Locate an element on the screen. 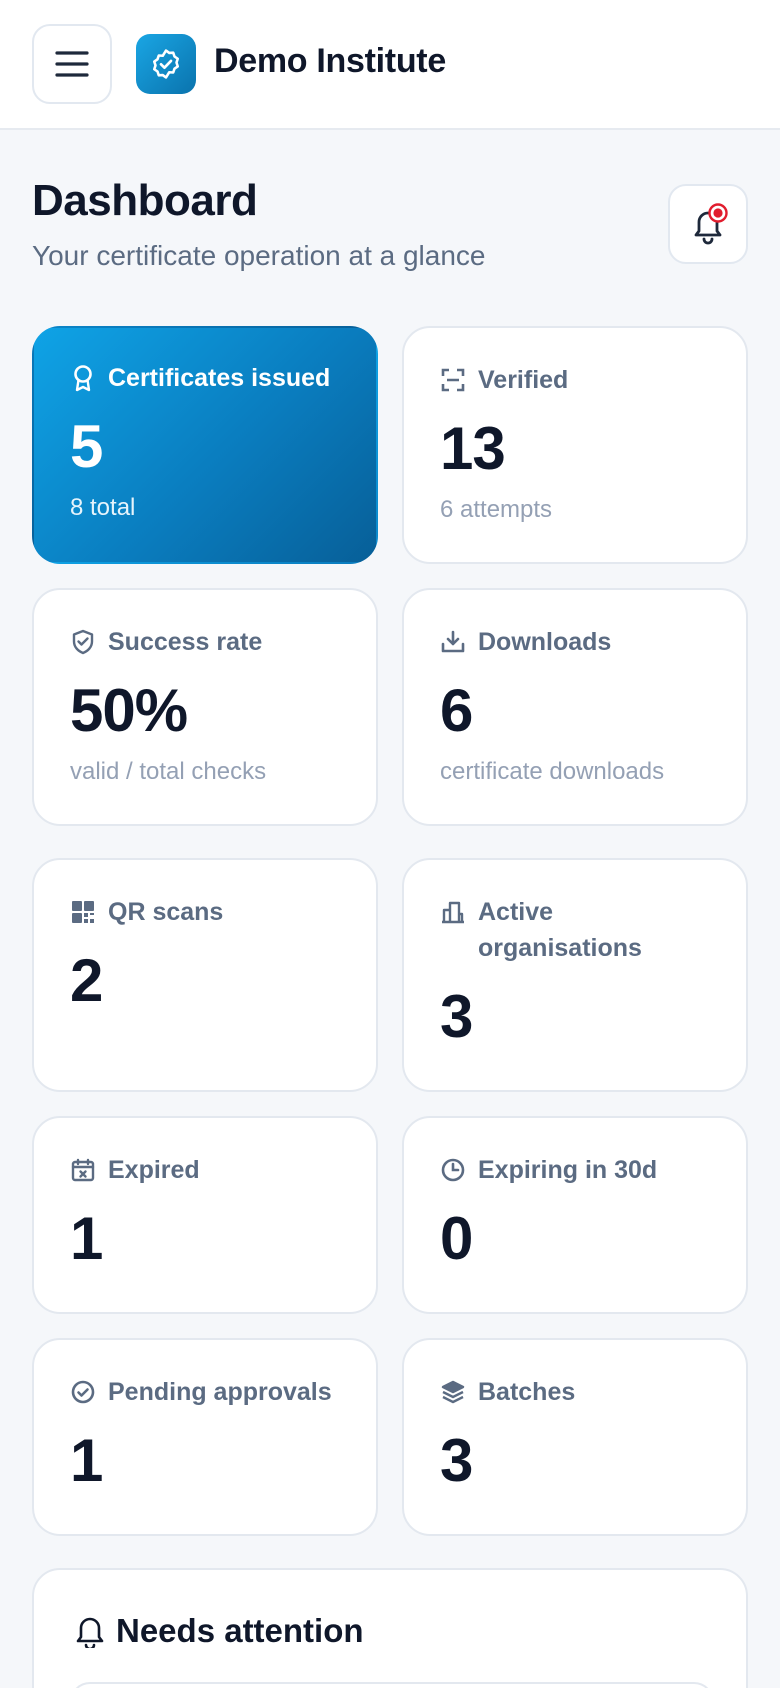 The image size is (780, 1688). stat-value: 5 is located at coordinates (86, 446).